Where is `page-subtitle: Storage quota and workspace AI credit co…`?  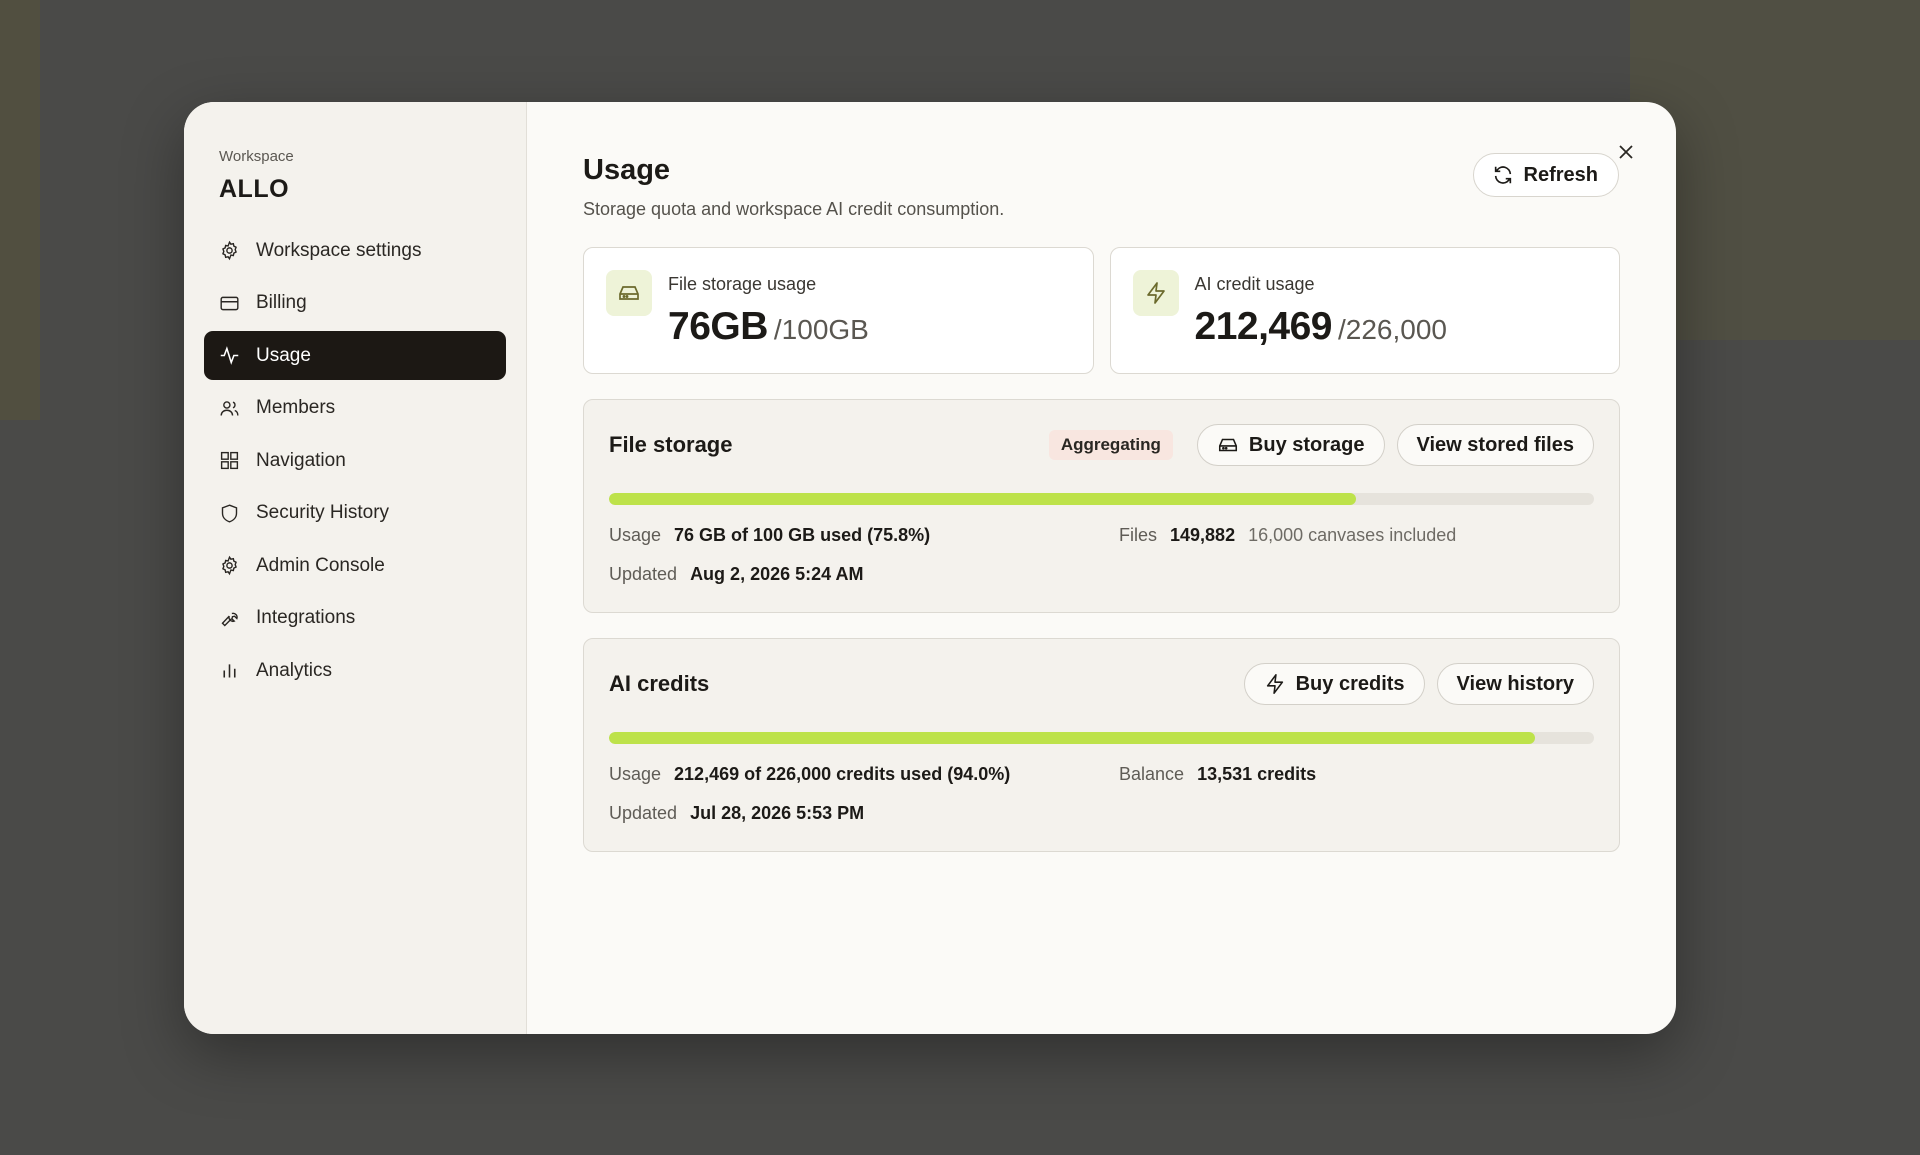
page-subtitle: Storage quota and workspace AI credit co… is located at coordinates (794, 209).